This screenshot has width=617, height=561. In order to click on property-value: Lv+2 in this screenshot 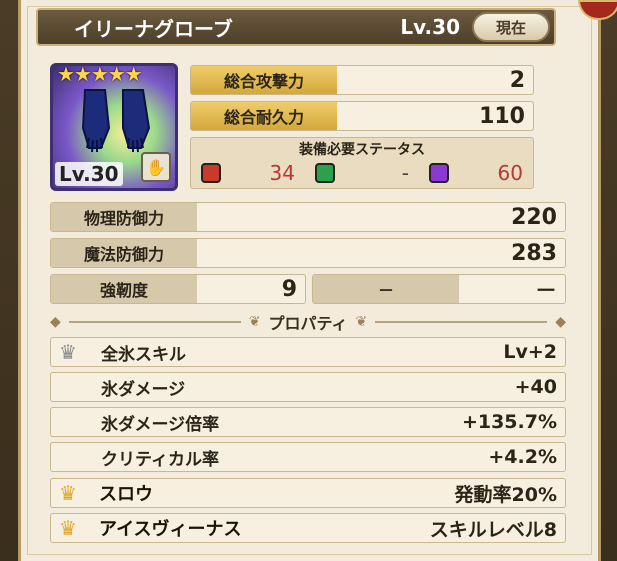, I will do `click(530, 352)`.